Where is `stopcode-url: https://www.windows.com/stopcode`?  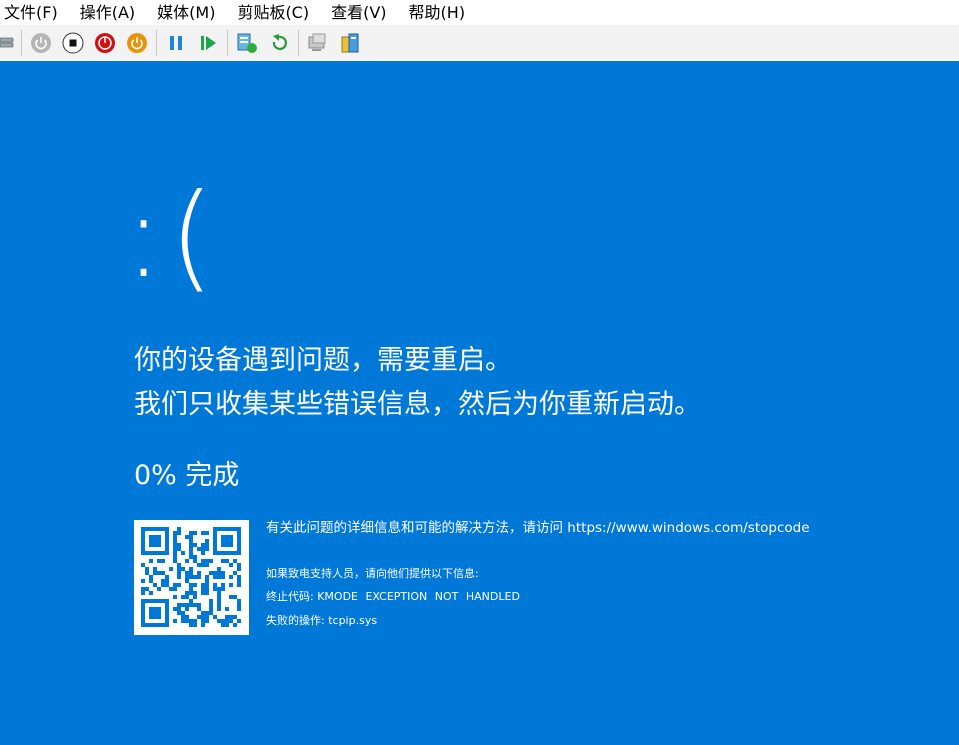 stopcode-url: https://www.windows.com/stopcode is located at coordinates (688, 528).